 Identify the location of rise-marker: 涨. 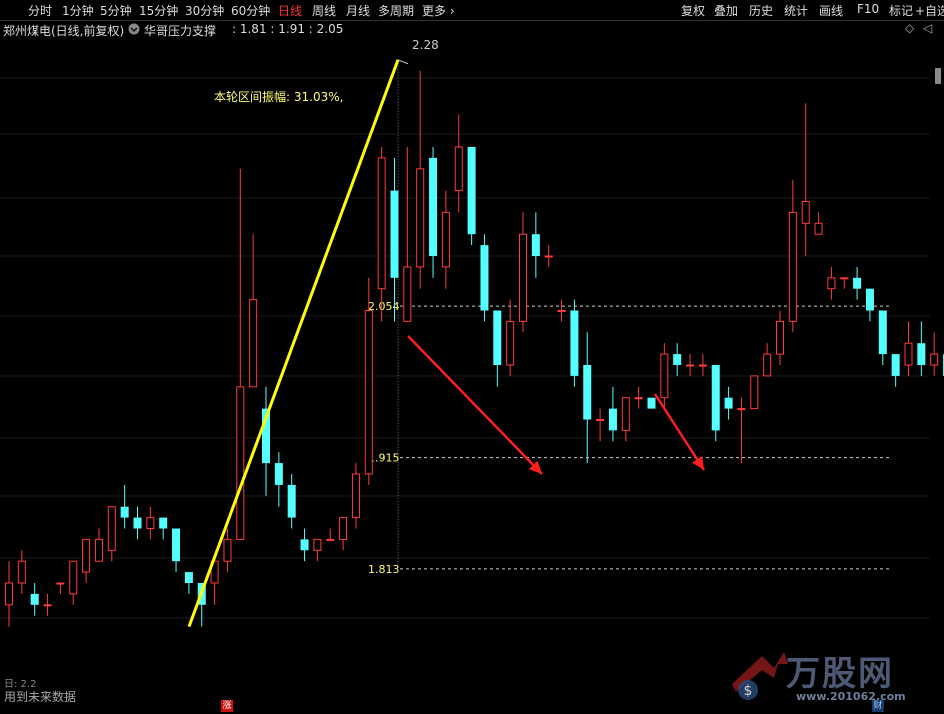
(227, 706).